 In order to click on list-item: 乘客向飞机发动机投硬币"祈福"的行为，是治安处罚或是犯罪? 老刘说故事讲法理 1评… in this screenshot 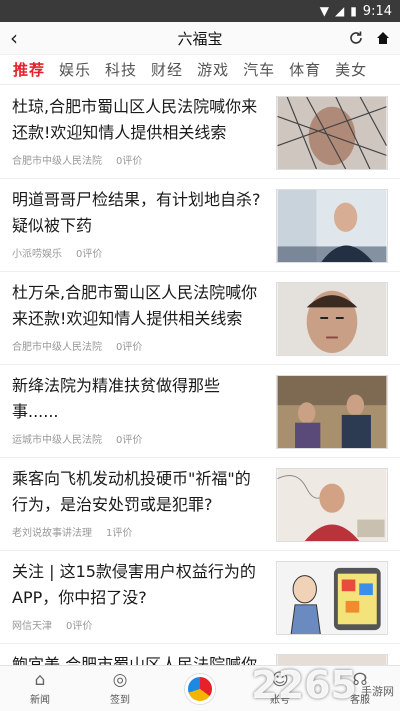, I will do `click(200, 504)`.